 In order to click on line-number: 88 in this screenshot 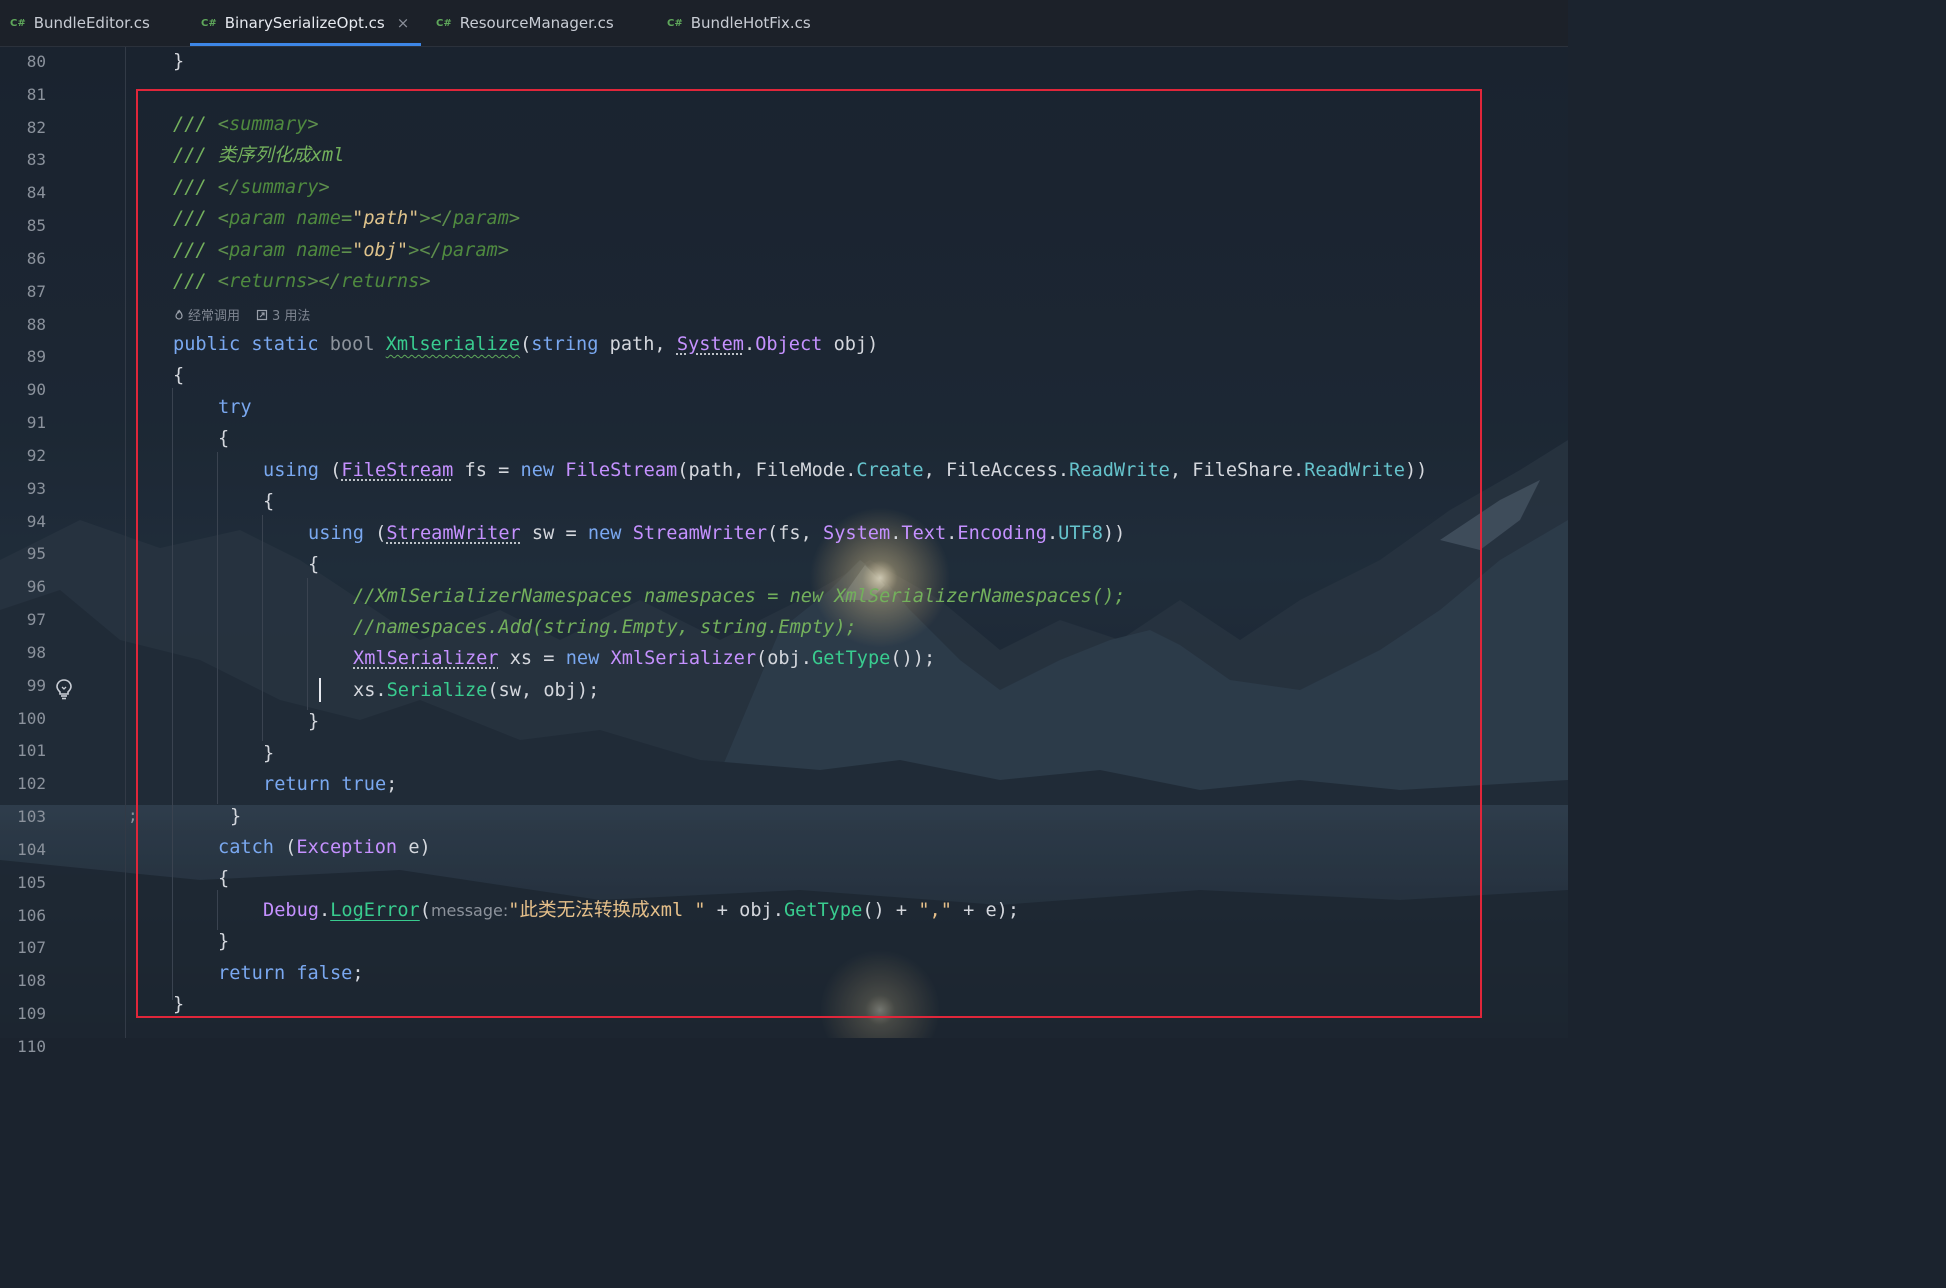, I will do `click(23, 325)`.